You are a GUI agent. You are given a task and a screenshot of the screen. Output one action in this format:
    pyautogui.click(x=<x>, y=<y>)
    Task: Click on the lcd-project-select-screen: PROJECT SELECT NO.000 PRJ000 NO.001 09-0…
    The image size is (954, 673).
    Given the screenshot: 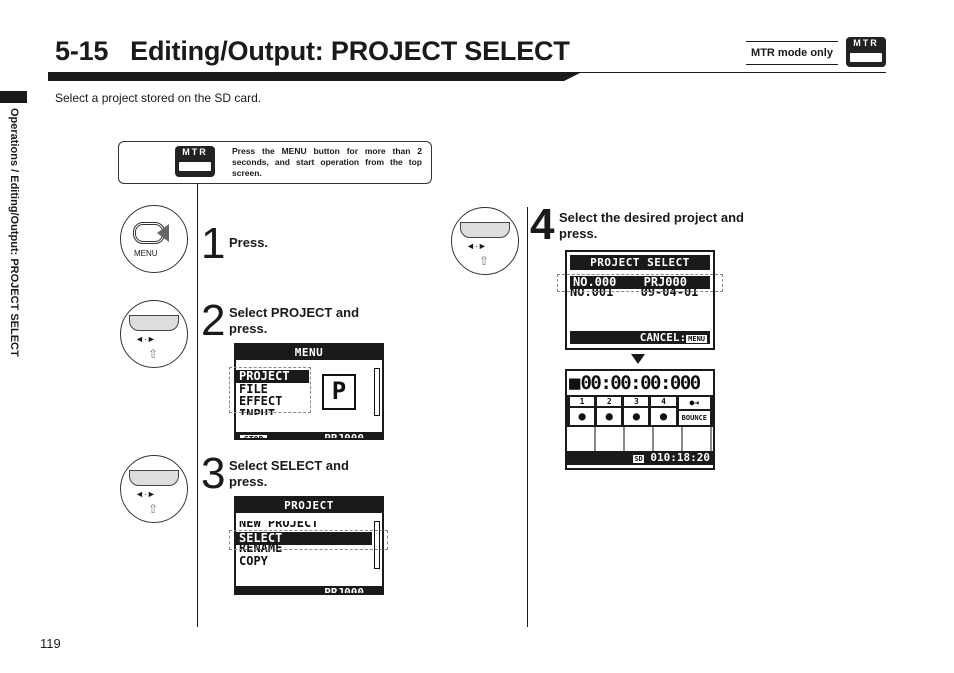 What is the action you would take?
    pyautogui.click(x=640, y=300)
    